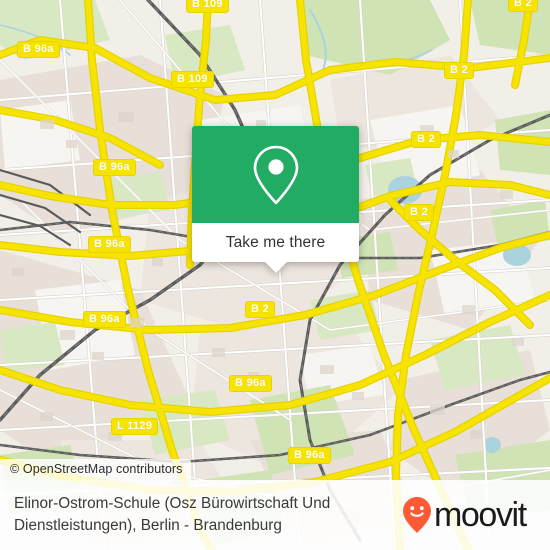  I want to click on place-callout: Take me there, so click(275, 199).